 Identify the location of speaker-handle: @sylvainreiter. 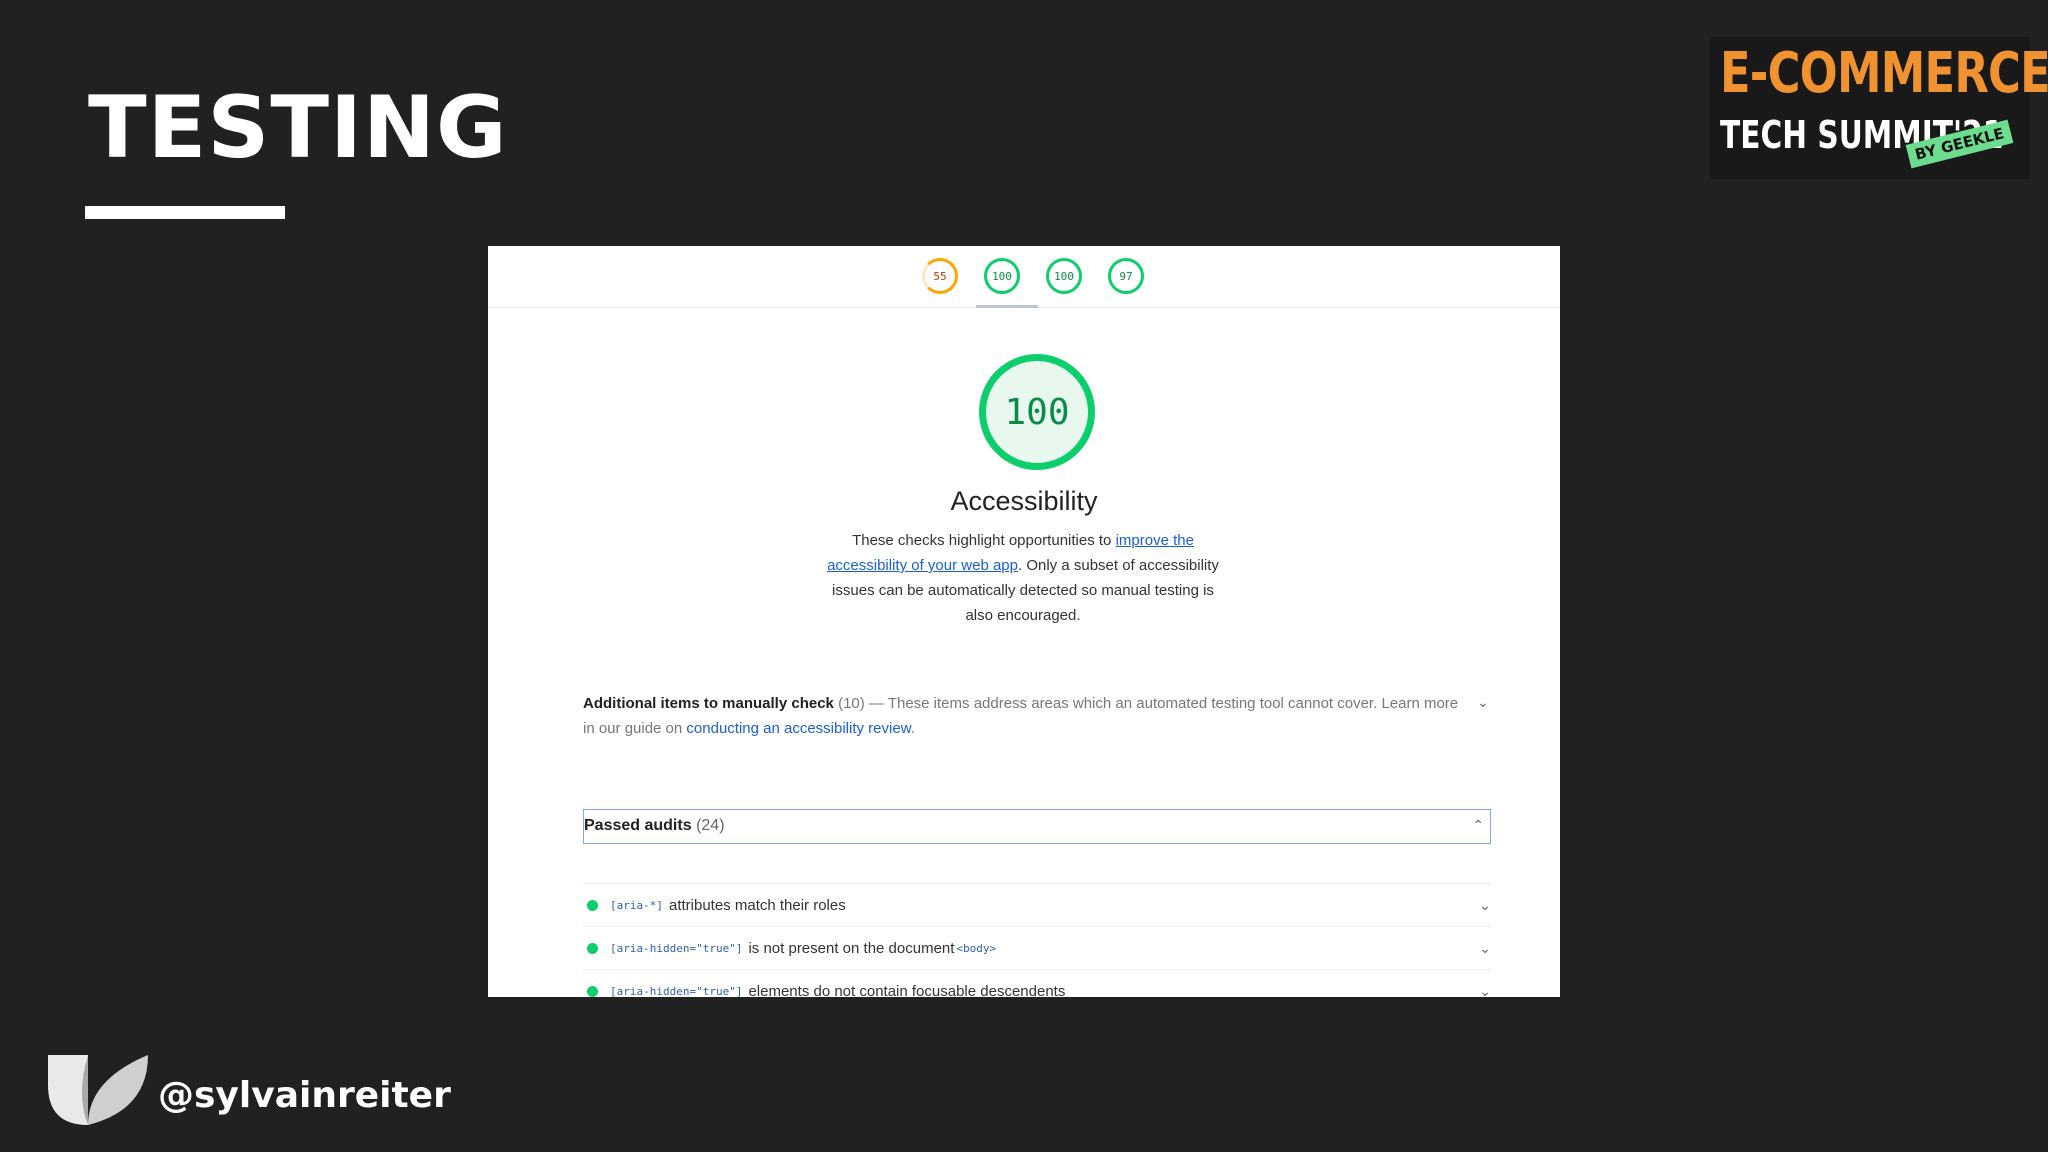
(304, 1095).